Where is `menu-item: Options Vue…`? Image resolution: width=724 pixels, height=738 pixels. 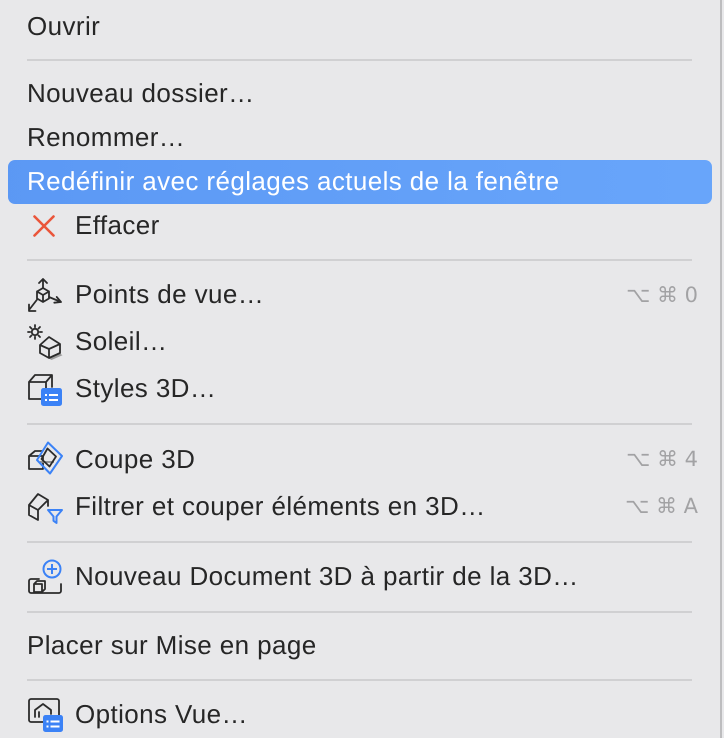 menu-item: Options Vue… is located at coordinates (360, 714).